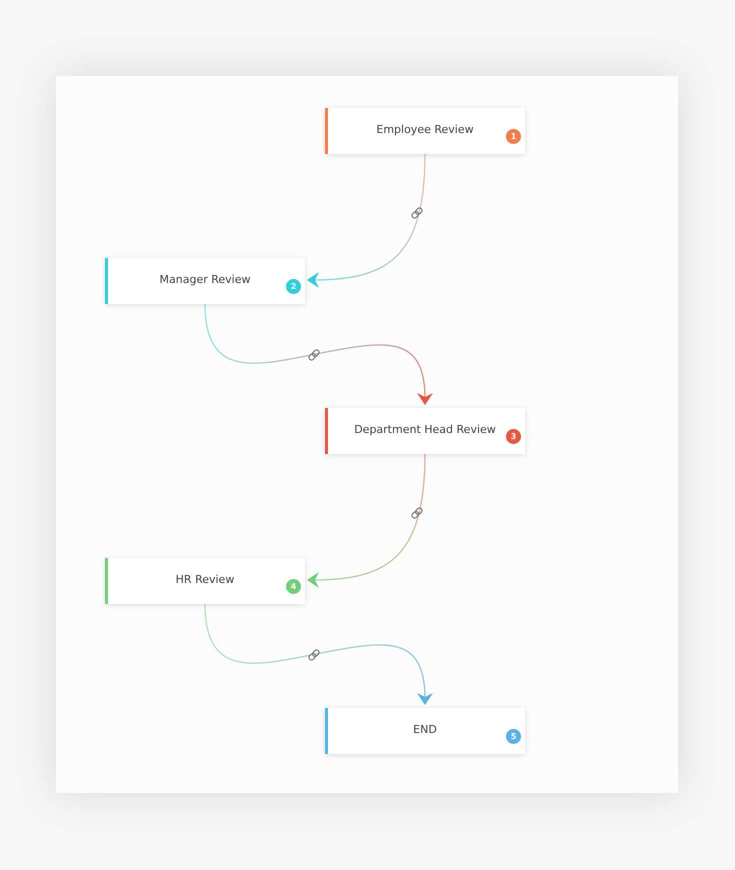 This screenshot has width=735, height=870. I want to click on step-number: 1, so click(513, 136).